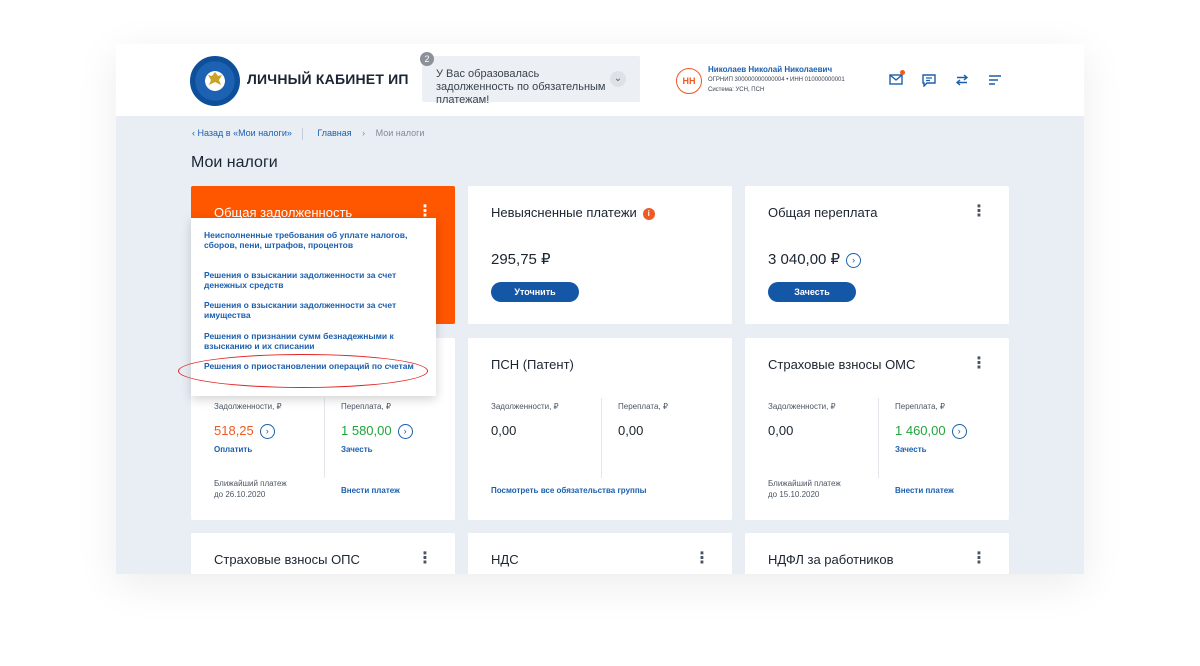 This screenshot has width=1200, height=666. Describe the element at coordinates (689, 81) in the screenshot. I see `avatar: НН` at that location.